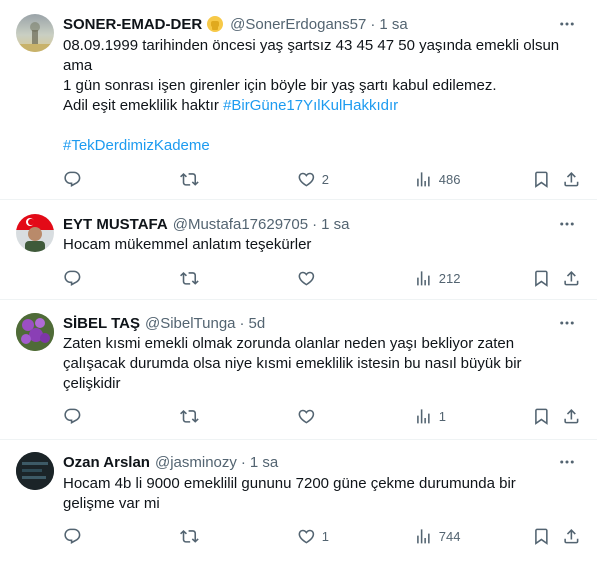 This screenshot has height=561, width=597. I want to click on tweet-header: Ozan Arslan @jasminozy · 1 sa, so click(170, 462).